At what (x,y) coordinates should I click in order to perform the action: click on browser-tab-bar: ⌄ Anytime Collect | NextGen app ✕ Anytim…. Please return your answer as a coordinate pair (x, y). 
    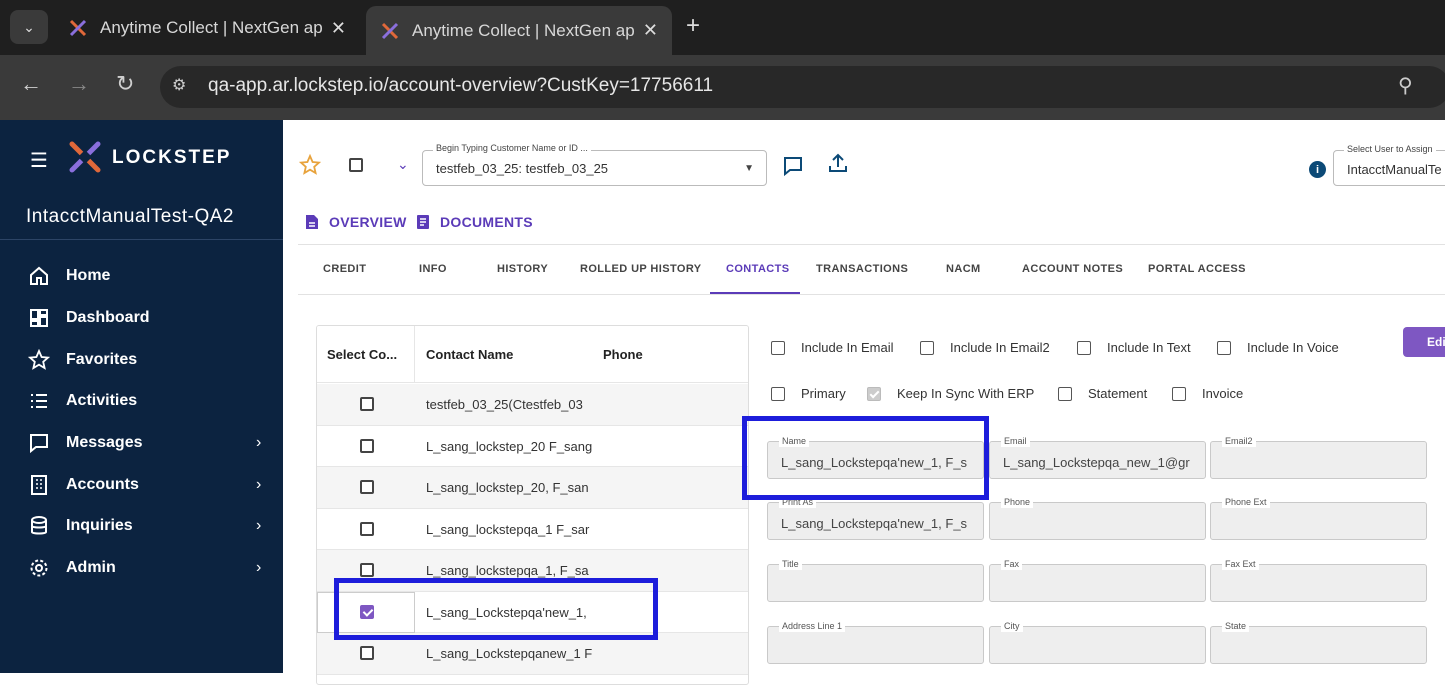
    Looking at the image, I should click on (722, 27).